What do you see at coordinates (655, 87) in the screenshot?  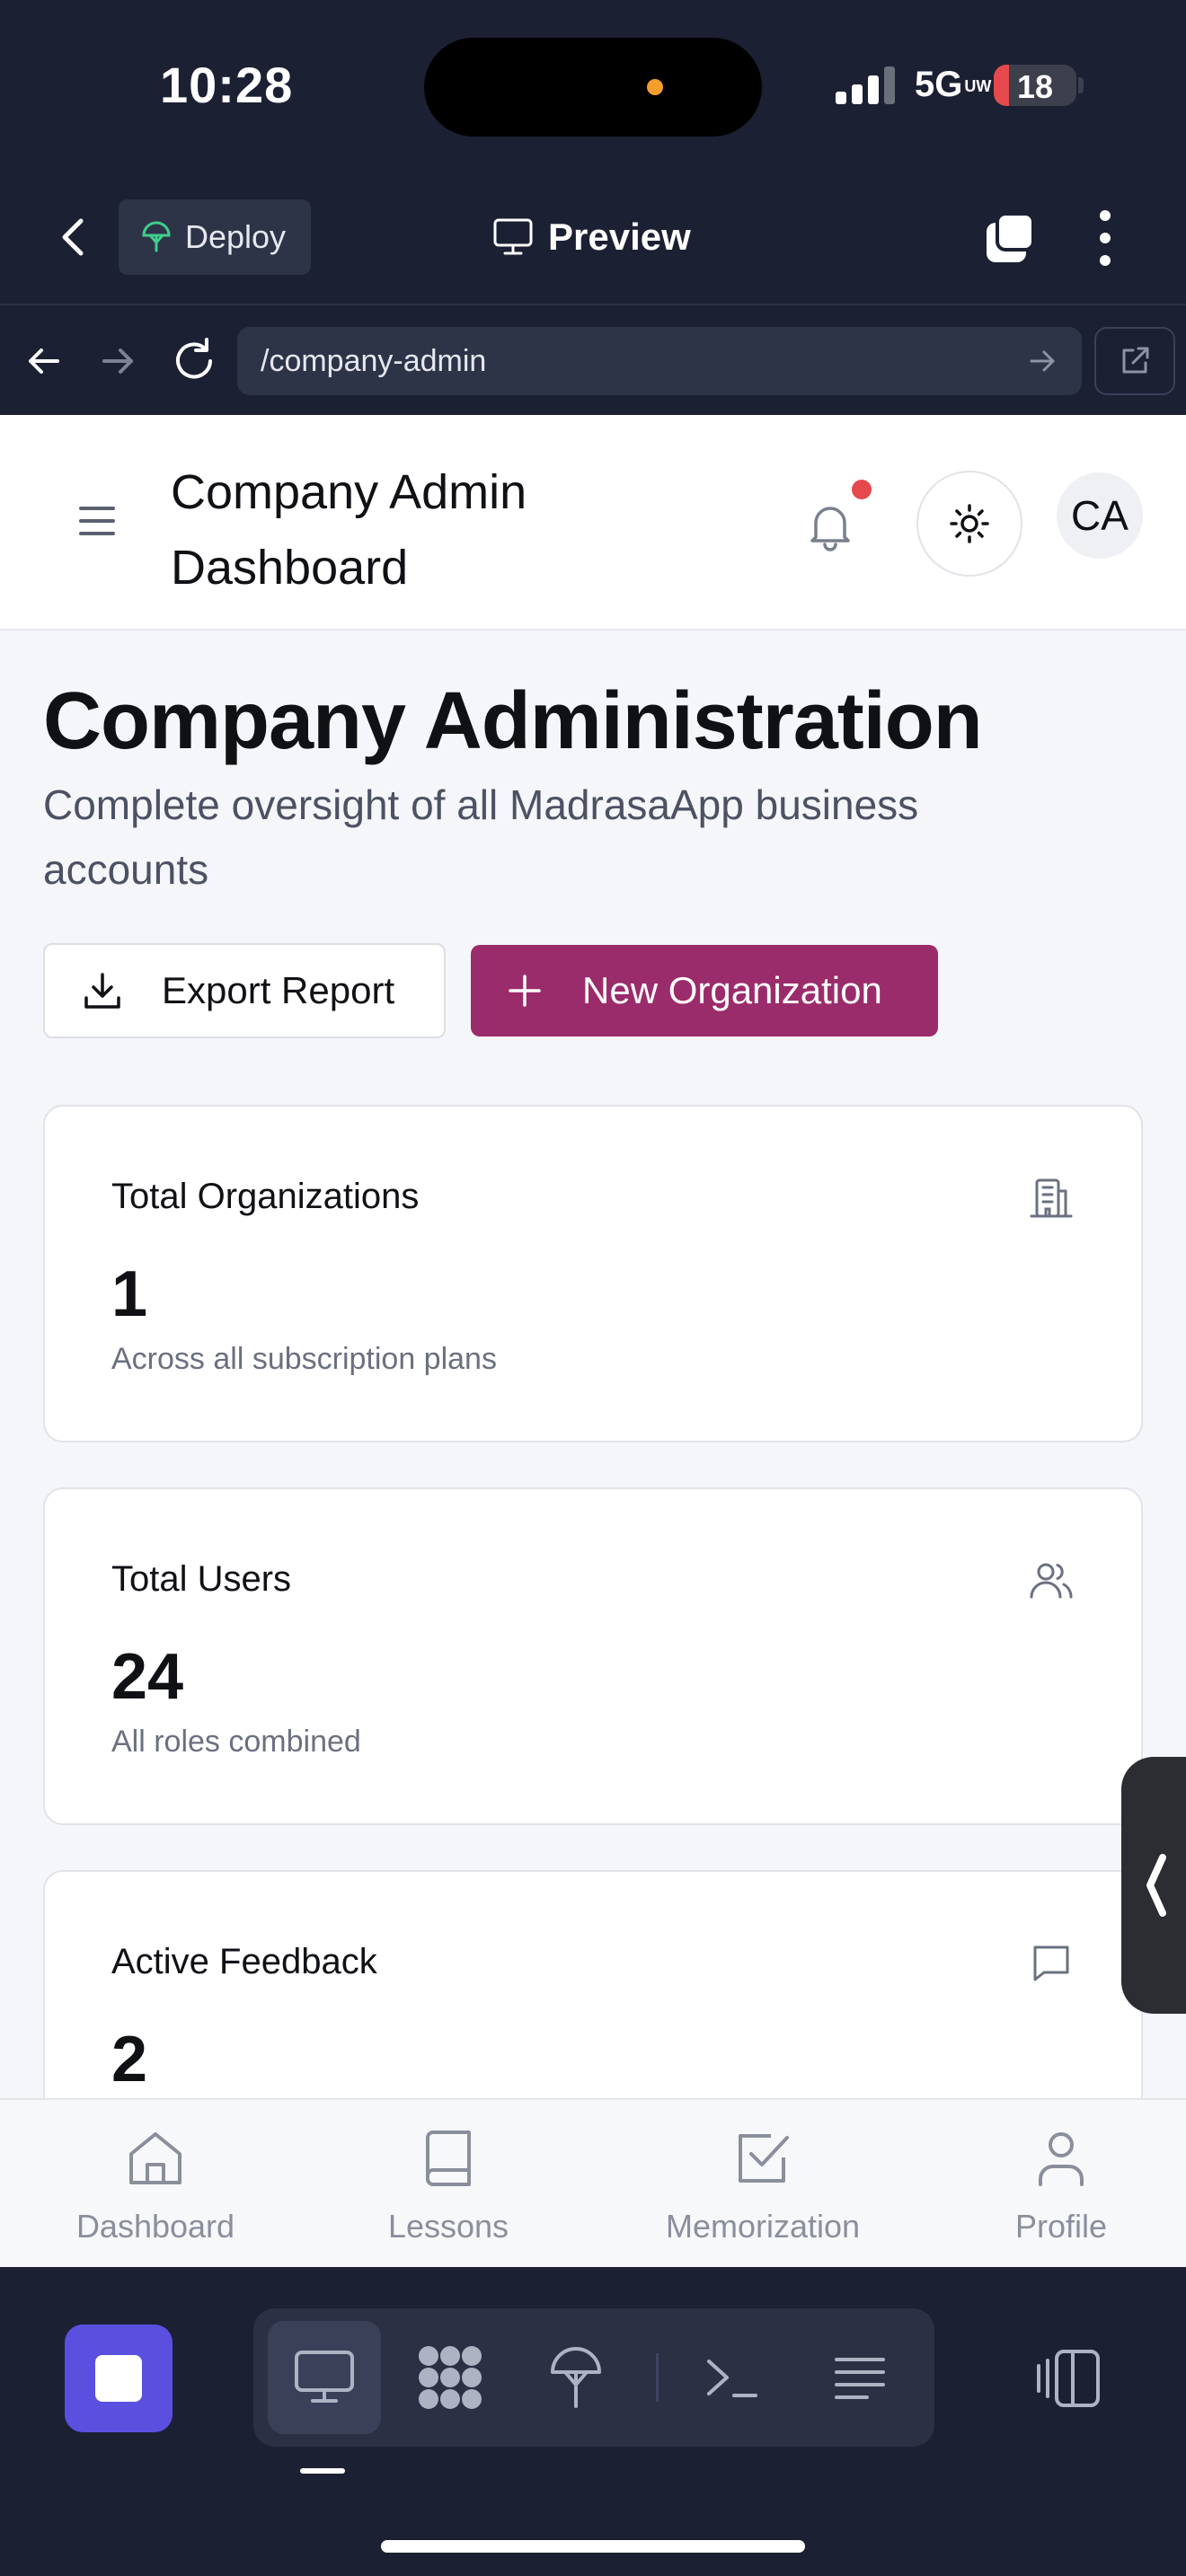 I see `recording-dot-icon` at bounding box center [655, 87].